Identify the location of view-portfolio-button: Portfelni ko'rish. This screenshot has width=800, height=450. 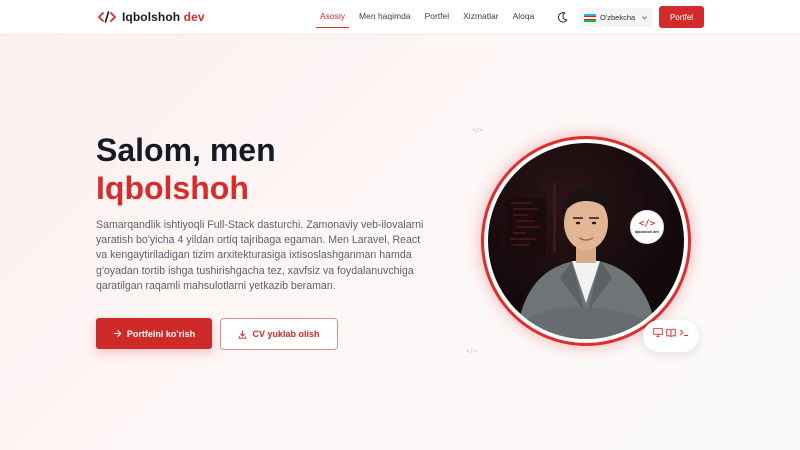
(154, 333).